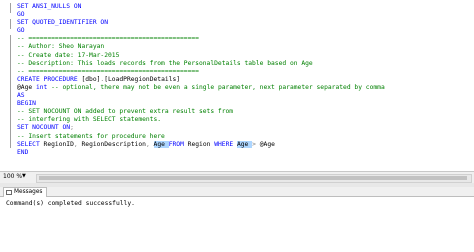 The image size is (474, 252). I want to click on code-token: >, so click(256, 144).